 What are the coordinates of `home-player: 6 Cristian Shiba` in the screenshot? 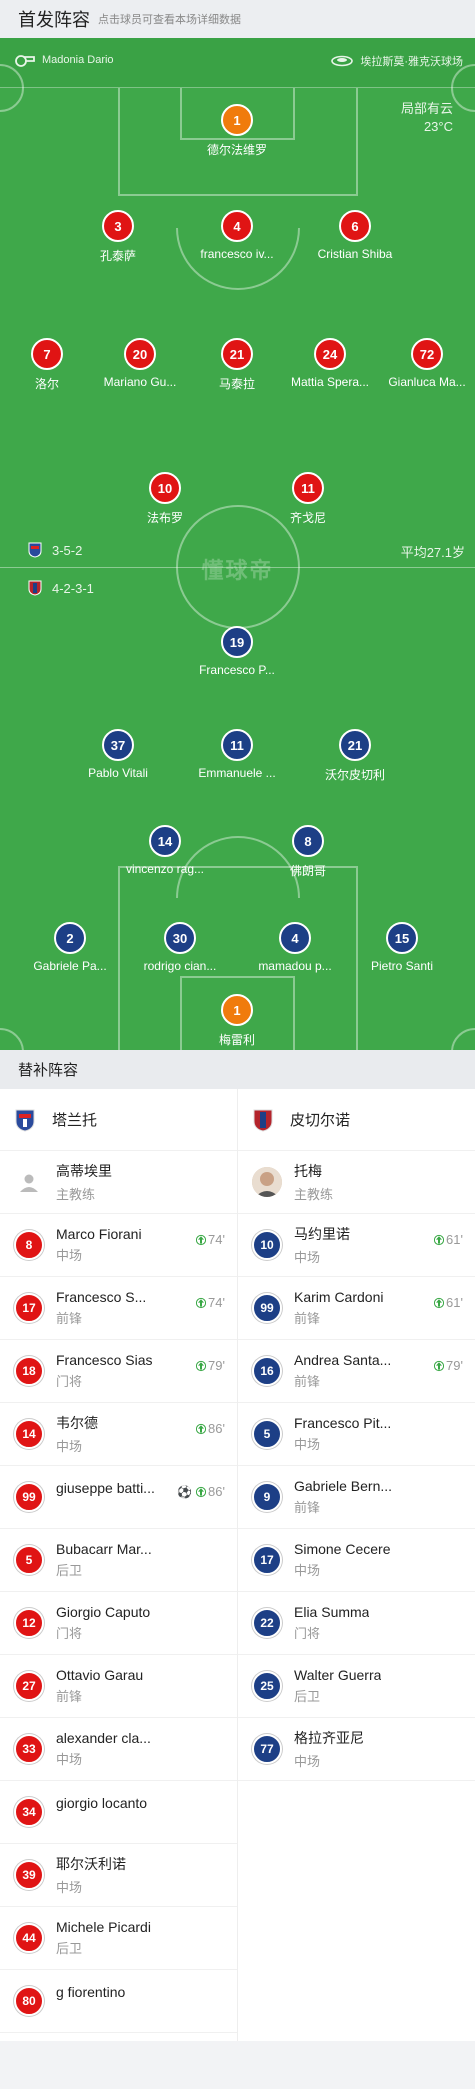 It's located at (355, 235).